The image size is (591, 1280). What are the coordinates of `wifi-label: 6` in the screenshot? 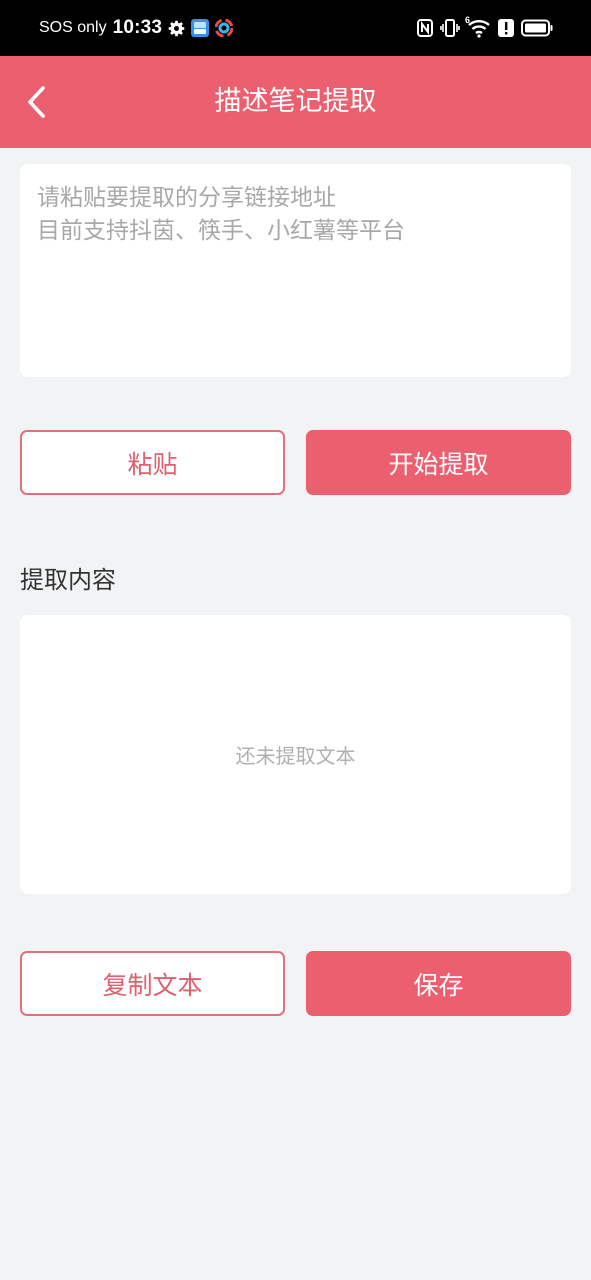 It's located at (468, 20).